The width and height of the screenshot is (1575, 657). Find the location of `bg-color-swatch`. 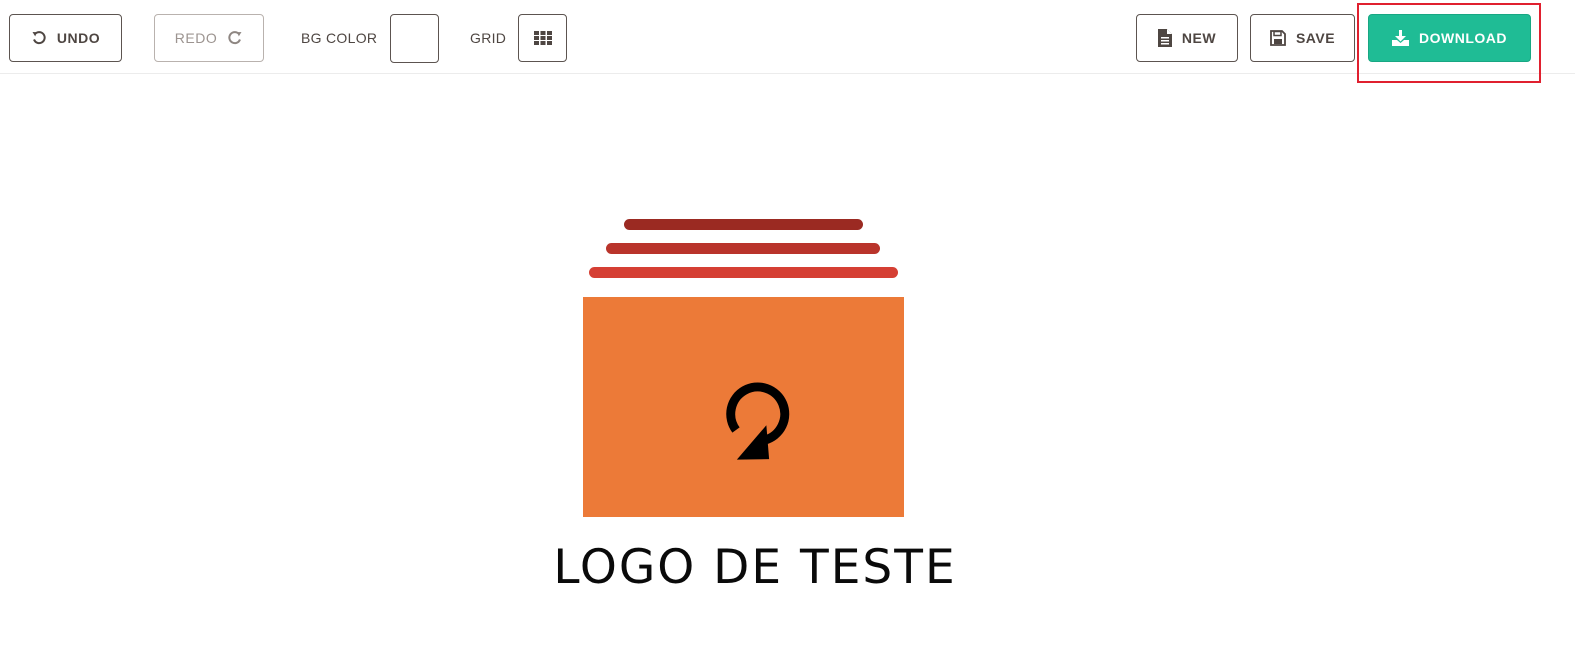

bg-color-swatch is located at coordinates (414, 38).